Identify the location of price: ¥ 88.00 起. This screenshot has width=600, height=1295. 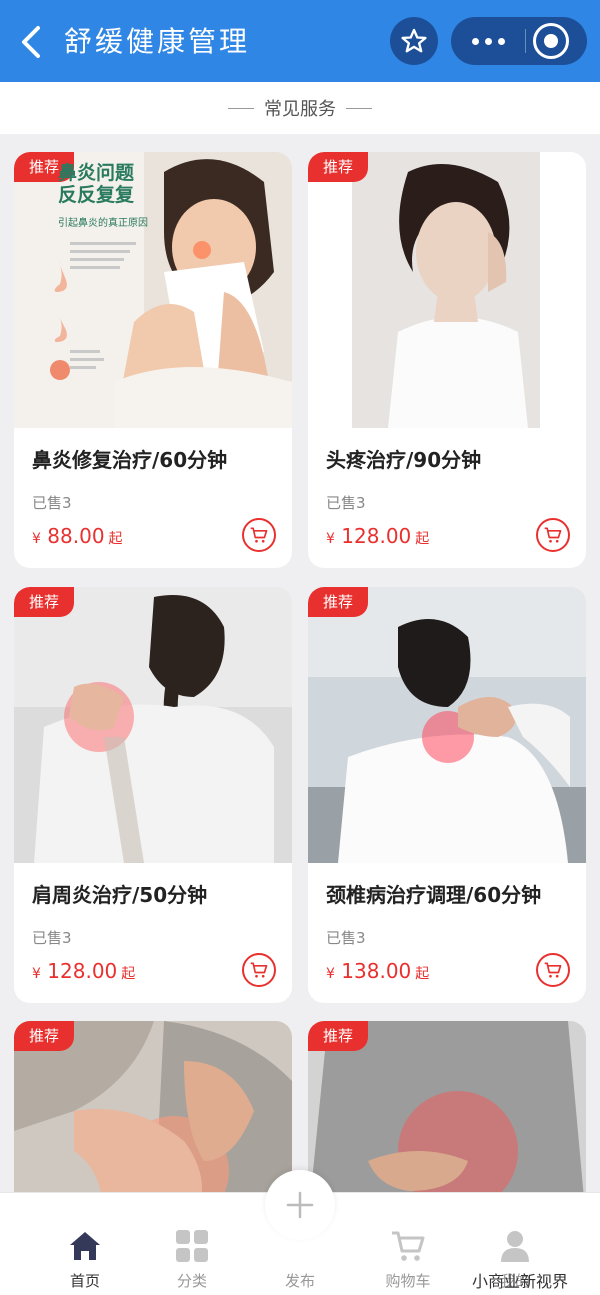
(77, 536).